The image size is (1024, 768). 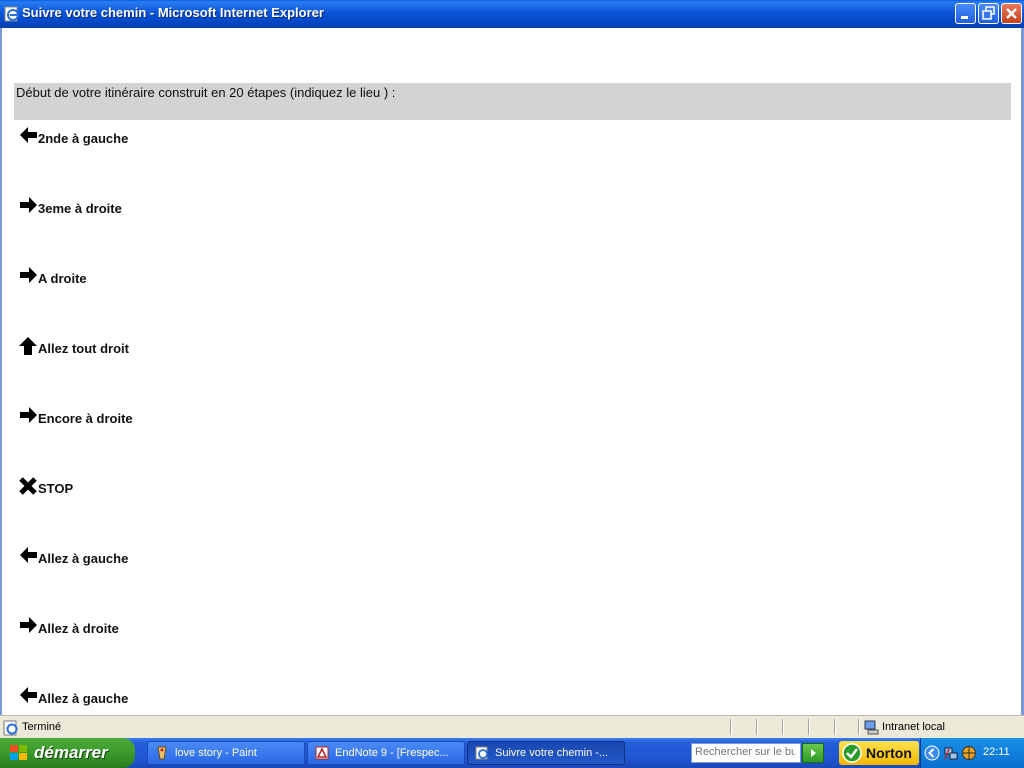 I want to click on desktop-search-box, so click(x=746, y=753).